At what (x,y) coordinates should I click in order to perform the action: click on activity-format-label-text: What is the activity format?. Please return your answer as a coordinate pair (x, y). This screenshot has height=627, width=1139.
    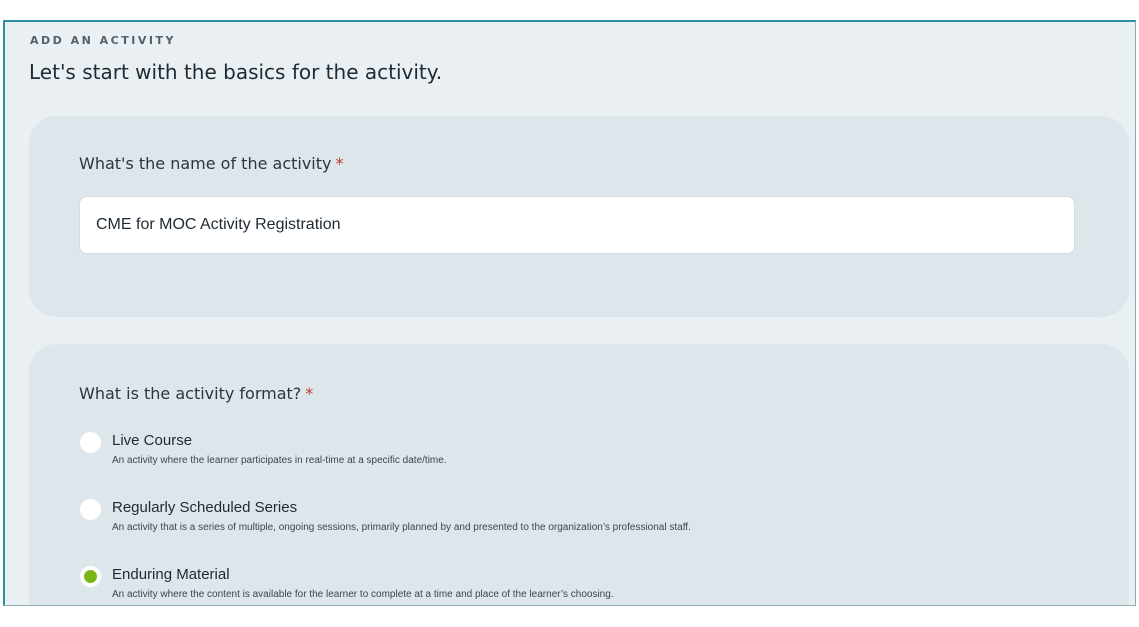
    Looking at the image, I should click on (190, 393).